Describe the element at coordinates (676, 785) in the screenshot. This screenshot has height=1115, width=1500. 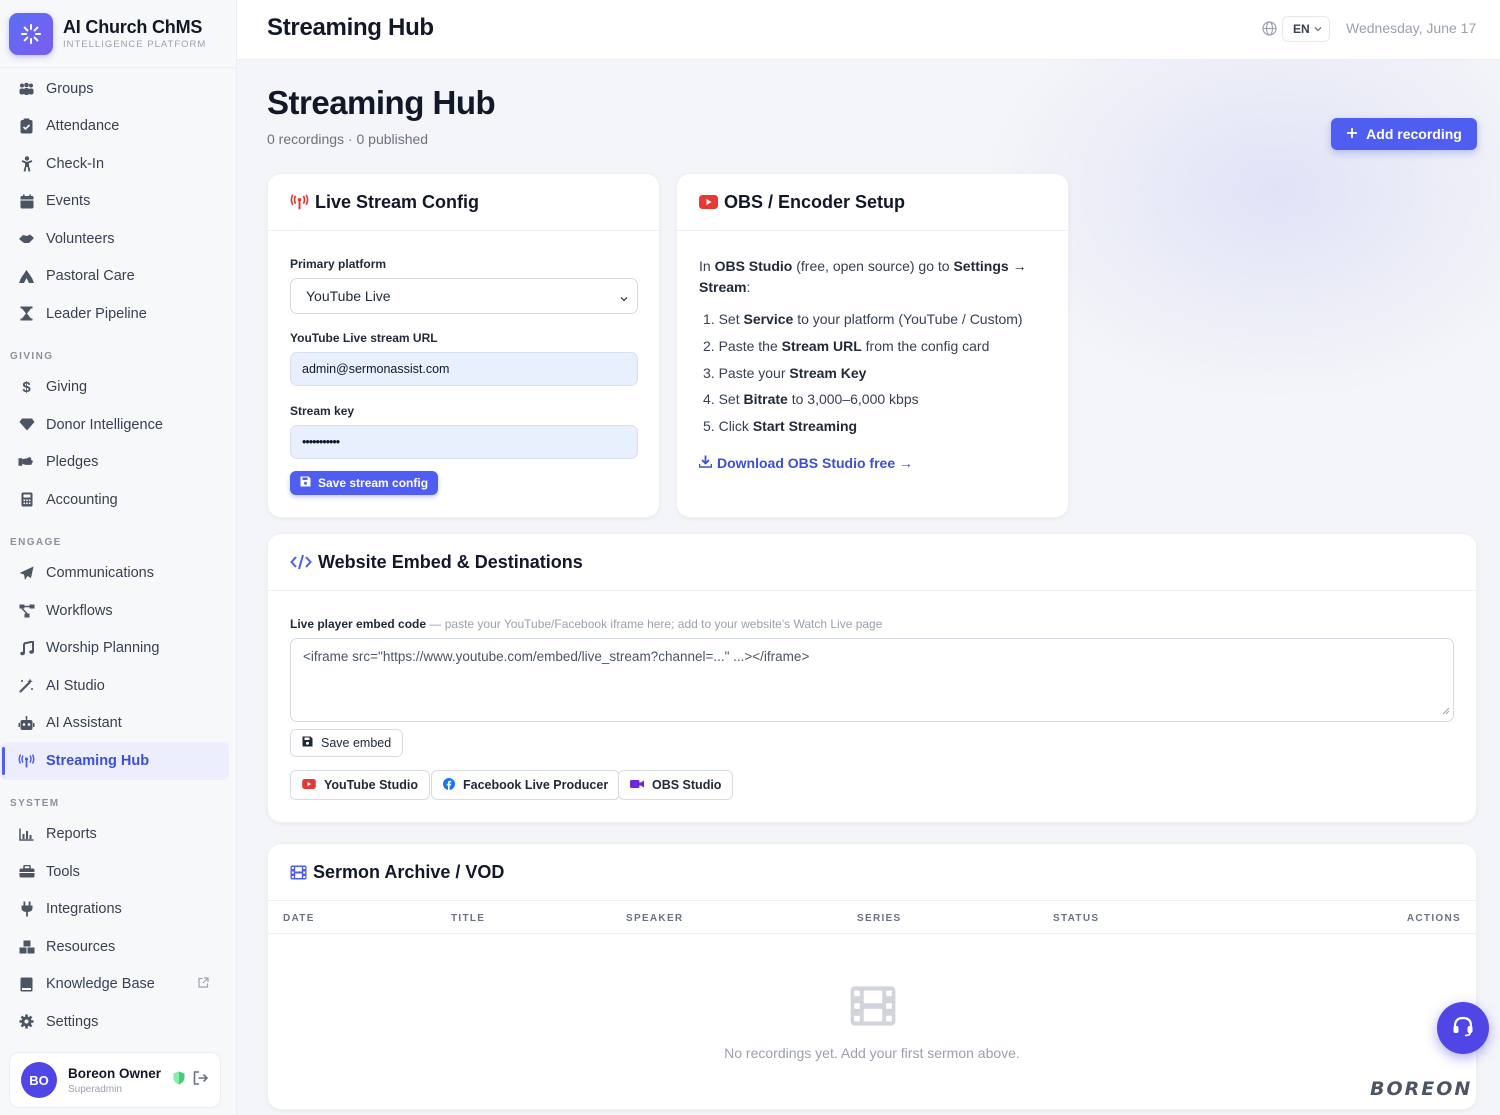
I see `obs-studio-button: OBS Studio` at that location.